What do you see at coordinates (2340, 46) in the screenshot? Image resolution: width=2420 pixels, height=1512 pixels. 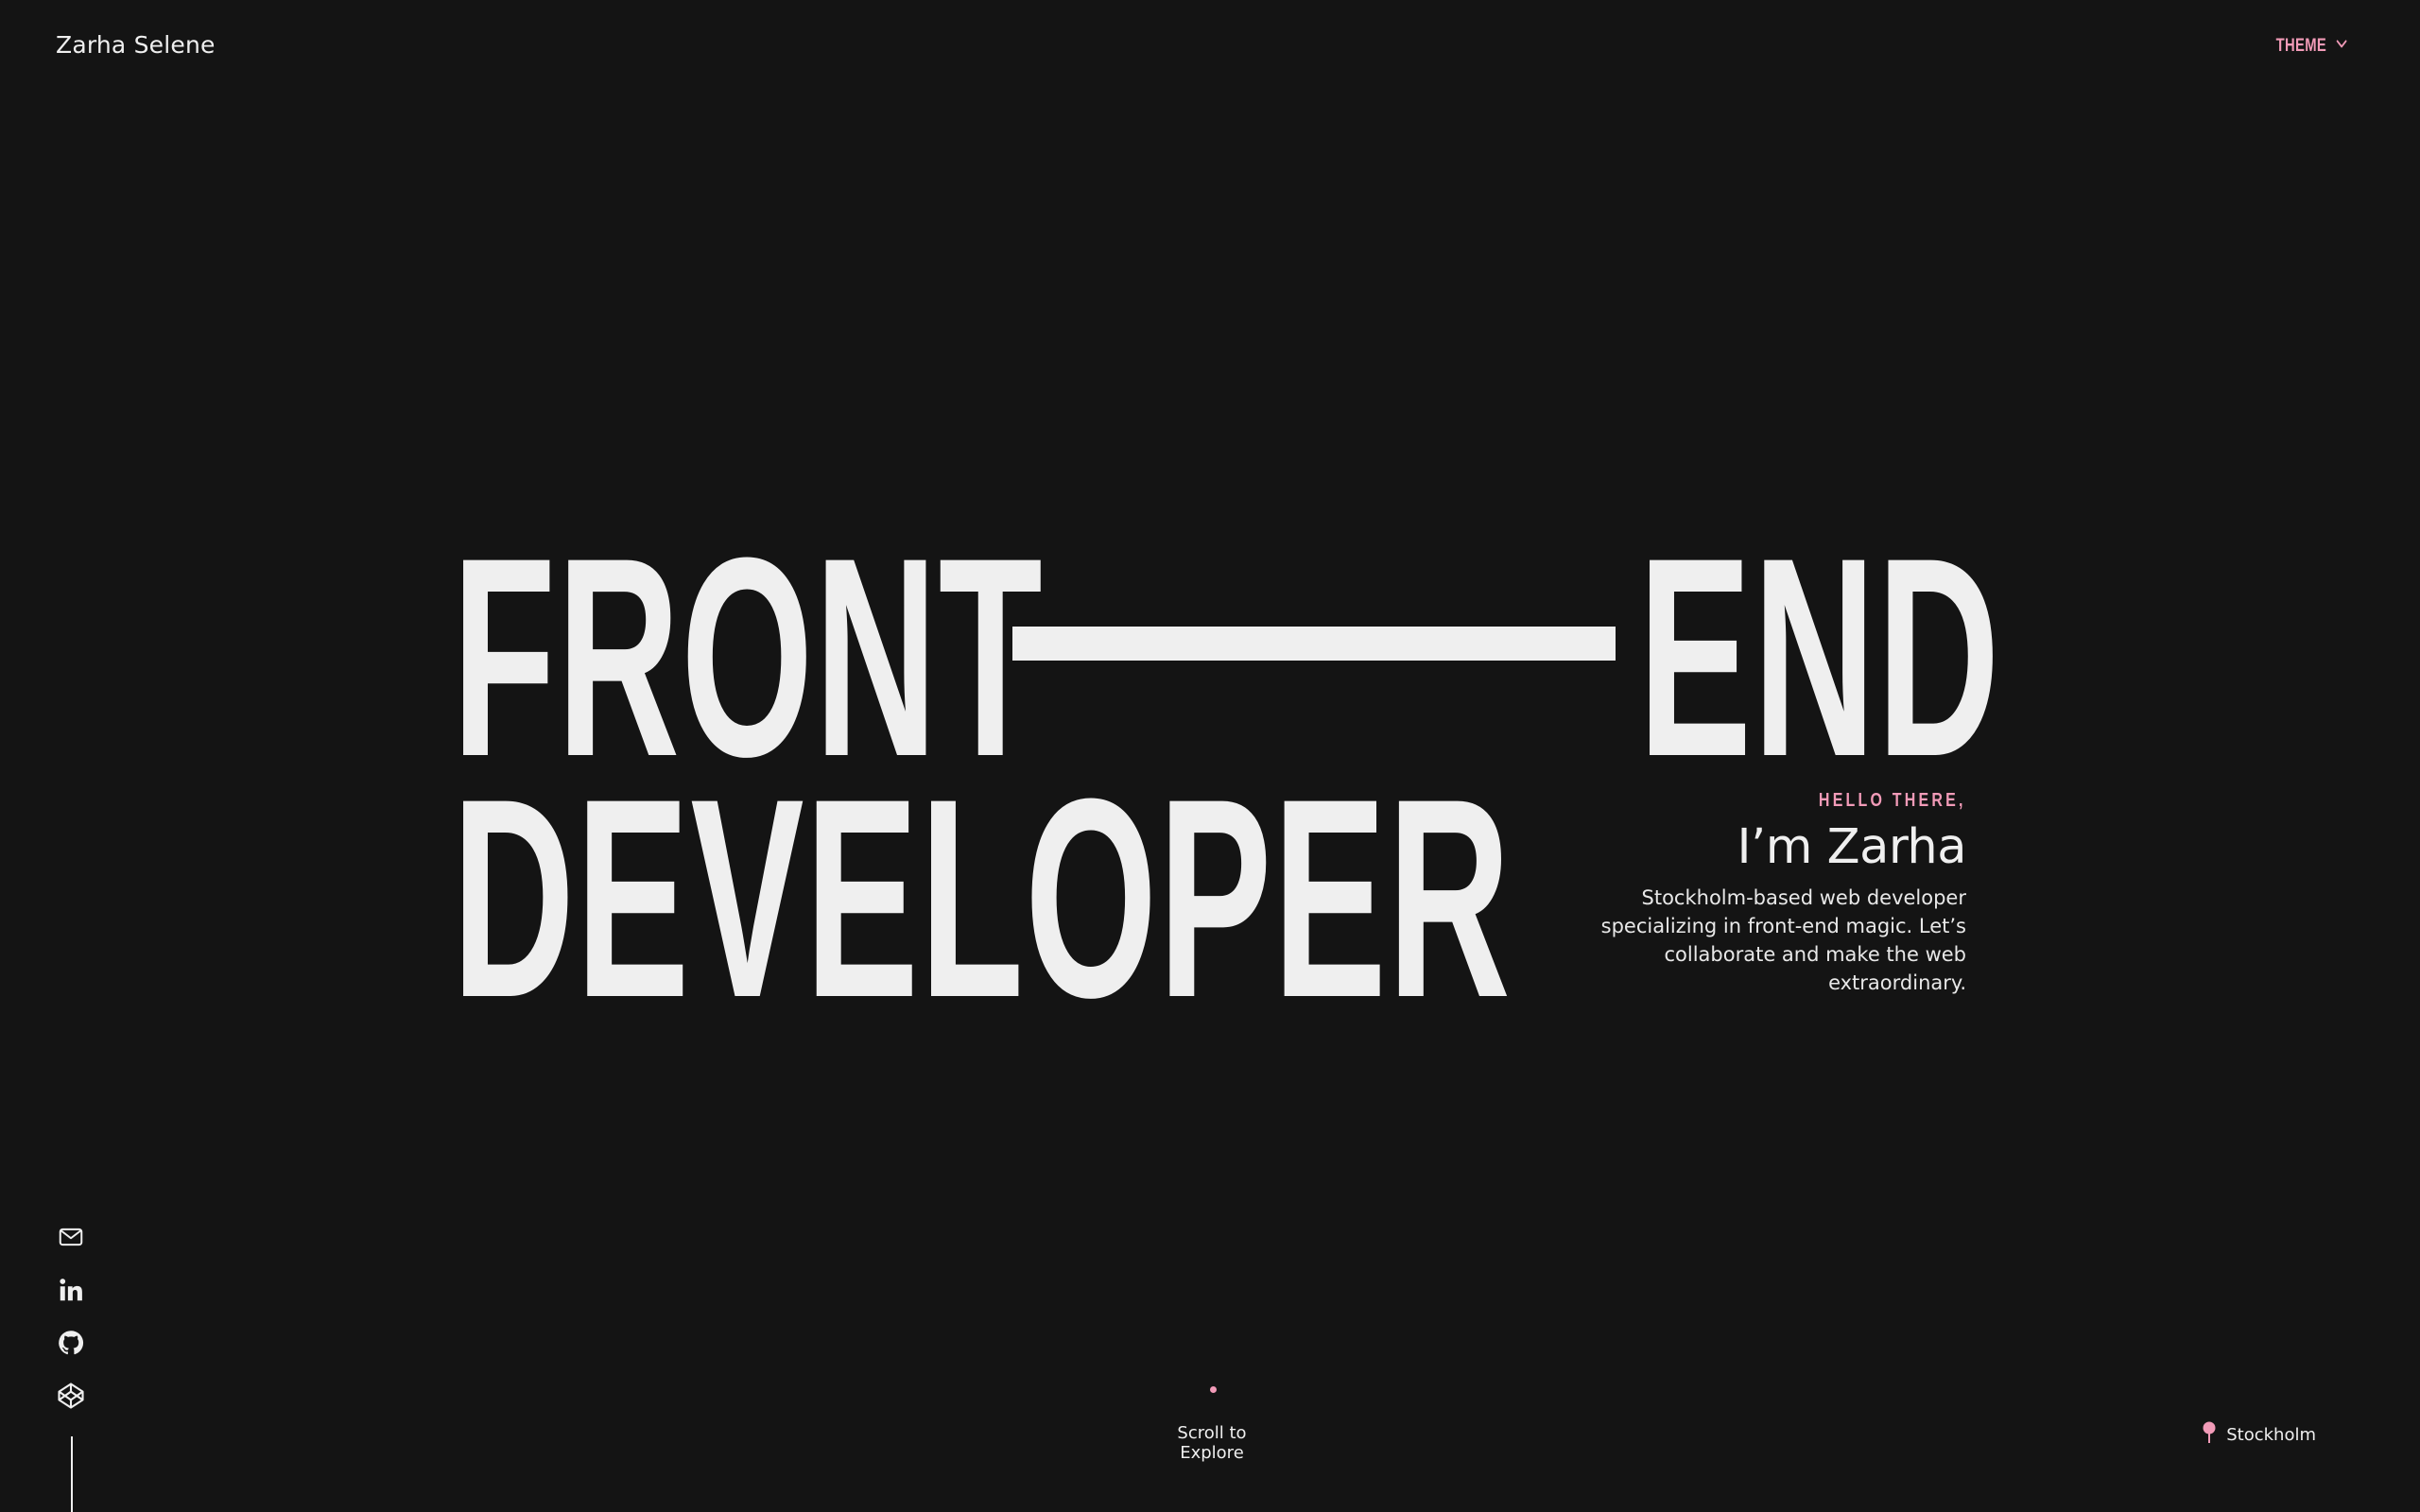 I see `chevron-down-icon` at bounding box center [2340, 46].